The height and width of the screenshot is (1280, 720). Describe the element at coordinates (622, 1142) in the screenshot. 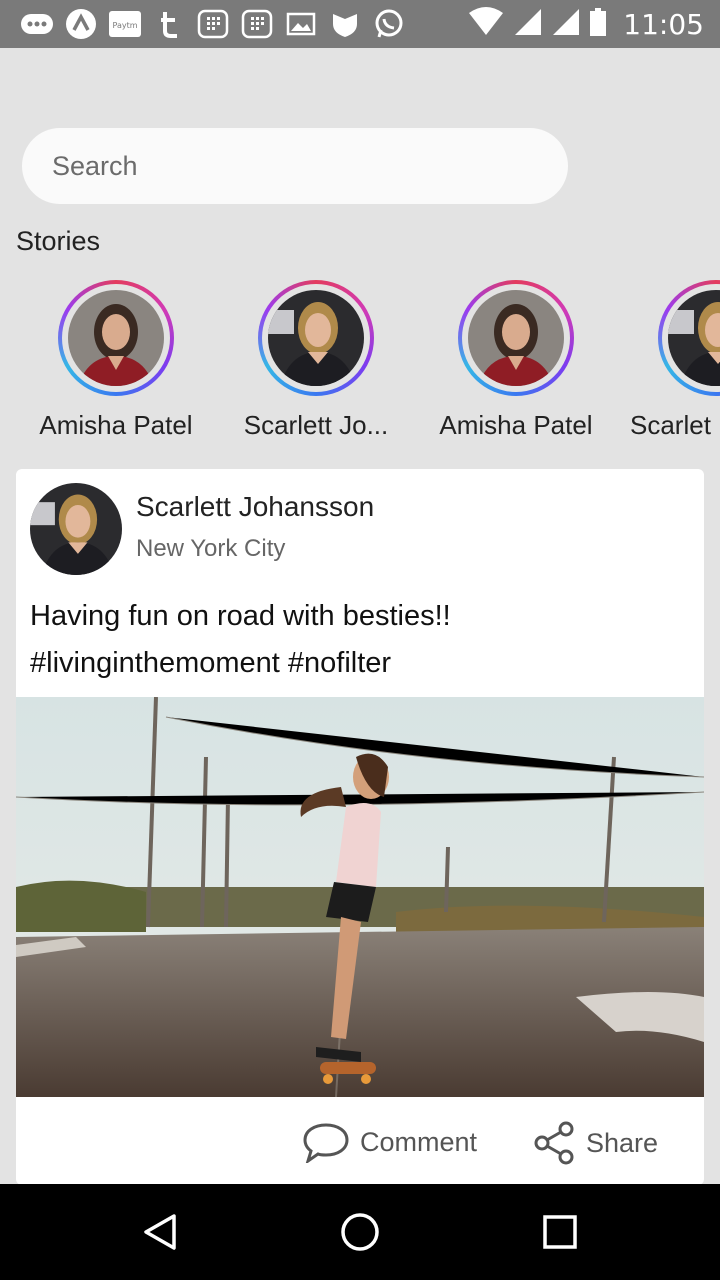

I see `share-label: Share` at that location.